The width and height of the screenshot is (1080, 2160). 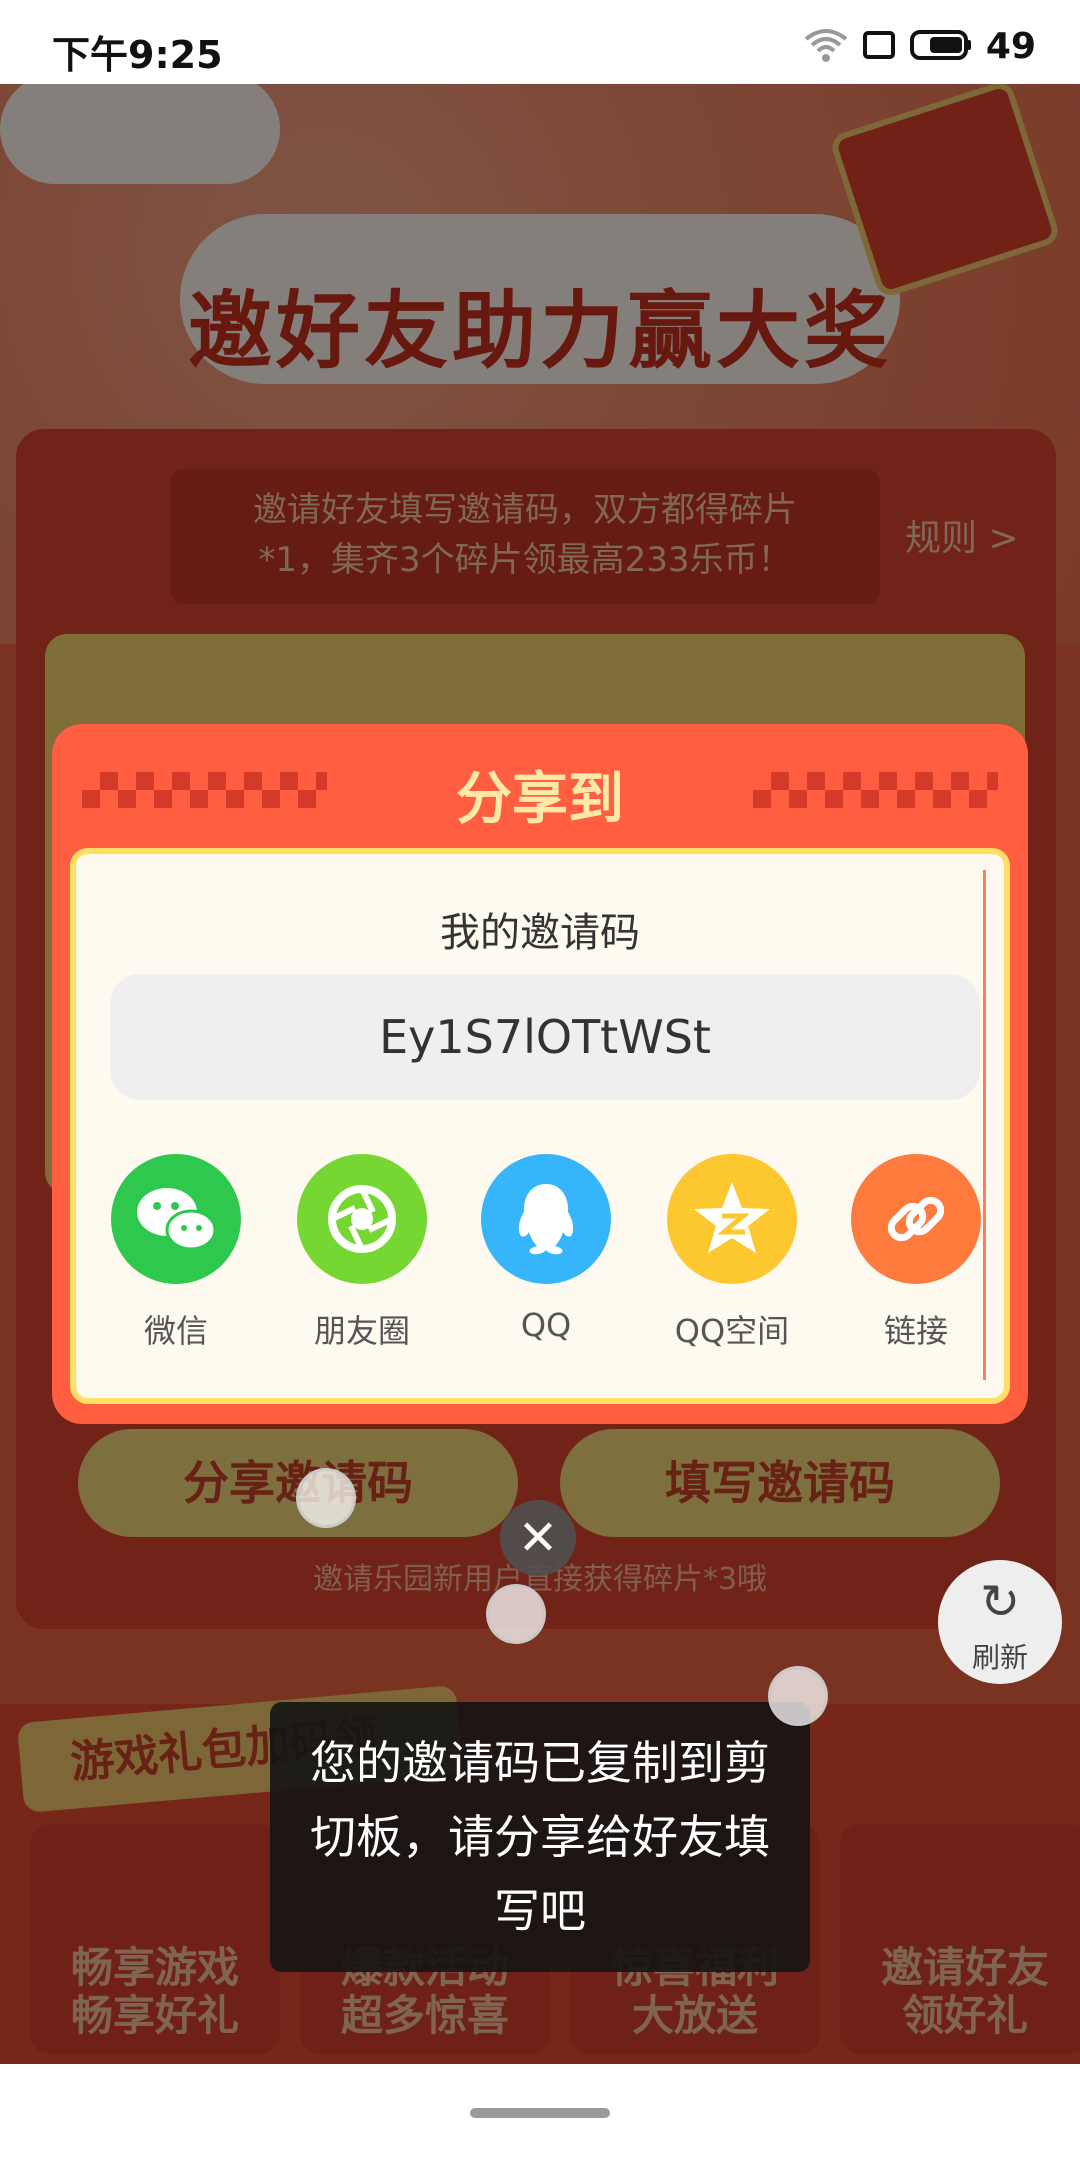 What do you see at coordinates (732, 1331) in the screenshot?
I see `share-label: QQ空间` at bounding box center [732, 1331].